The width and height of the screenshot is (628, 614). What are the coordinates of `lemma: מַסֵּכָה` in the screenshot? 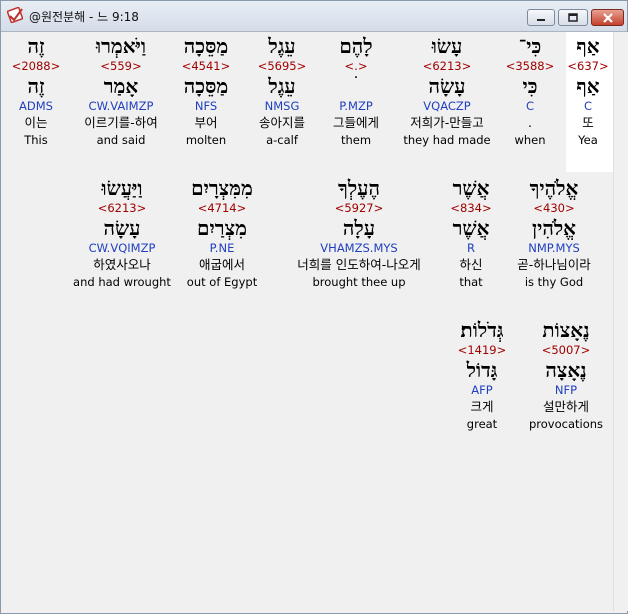 It's located at (206, 86).